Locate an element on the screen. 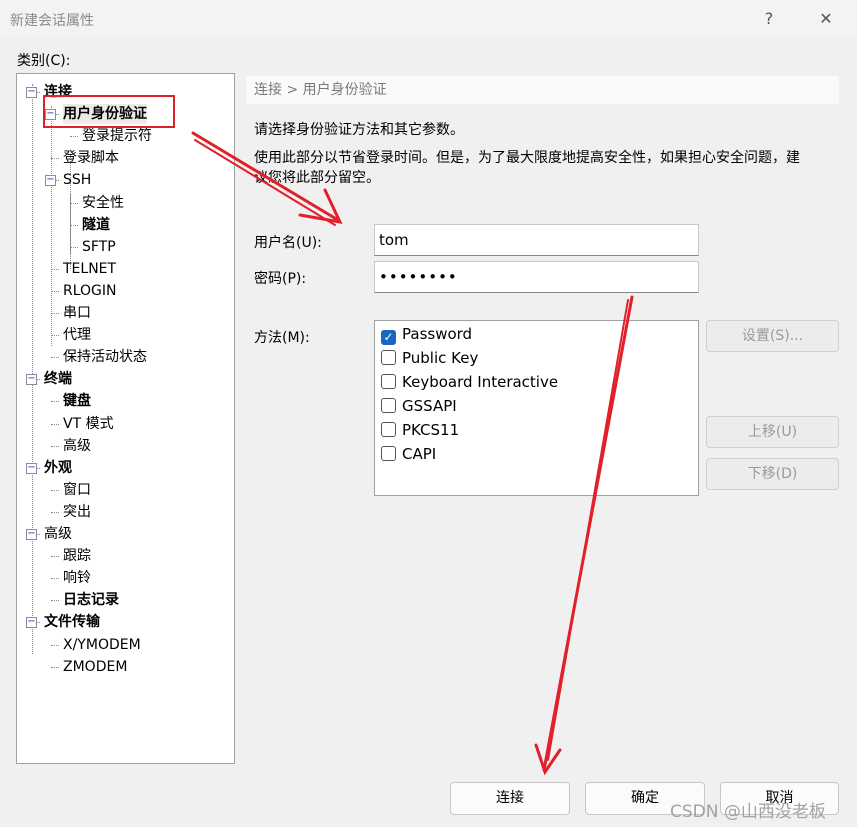 Image resolution: width=857 pixels, height=827 pixels. tree-item: 文件传输 is located at coordinates (72, 622).